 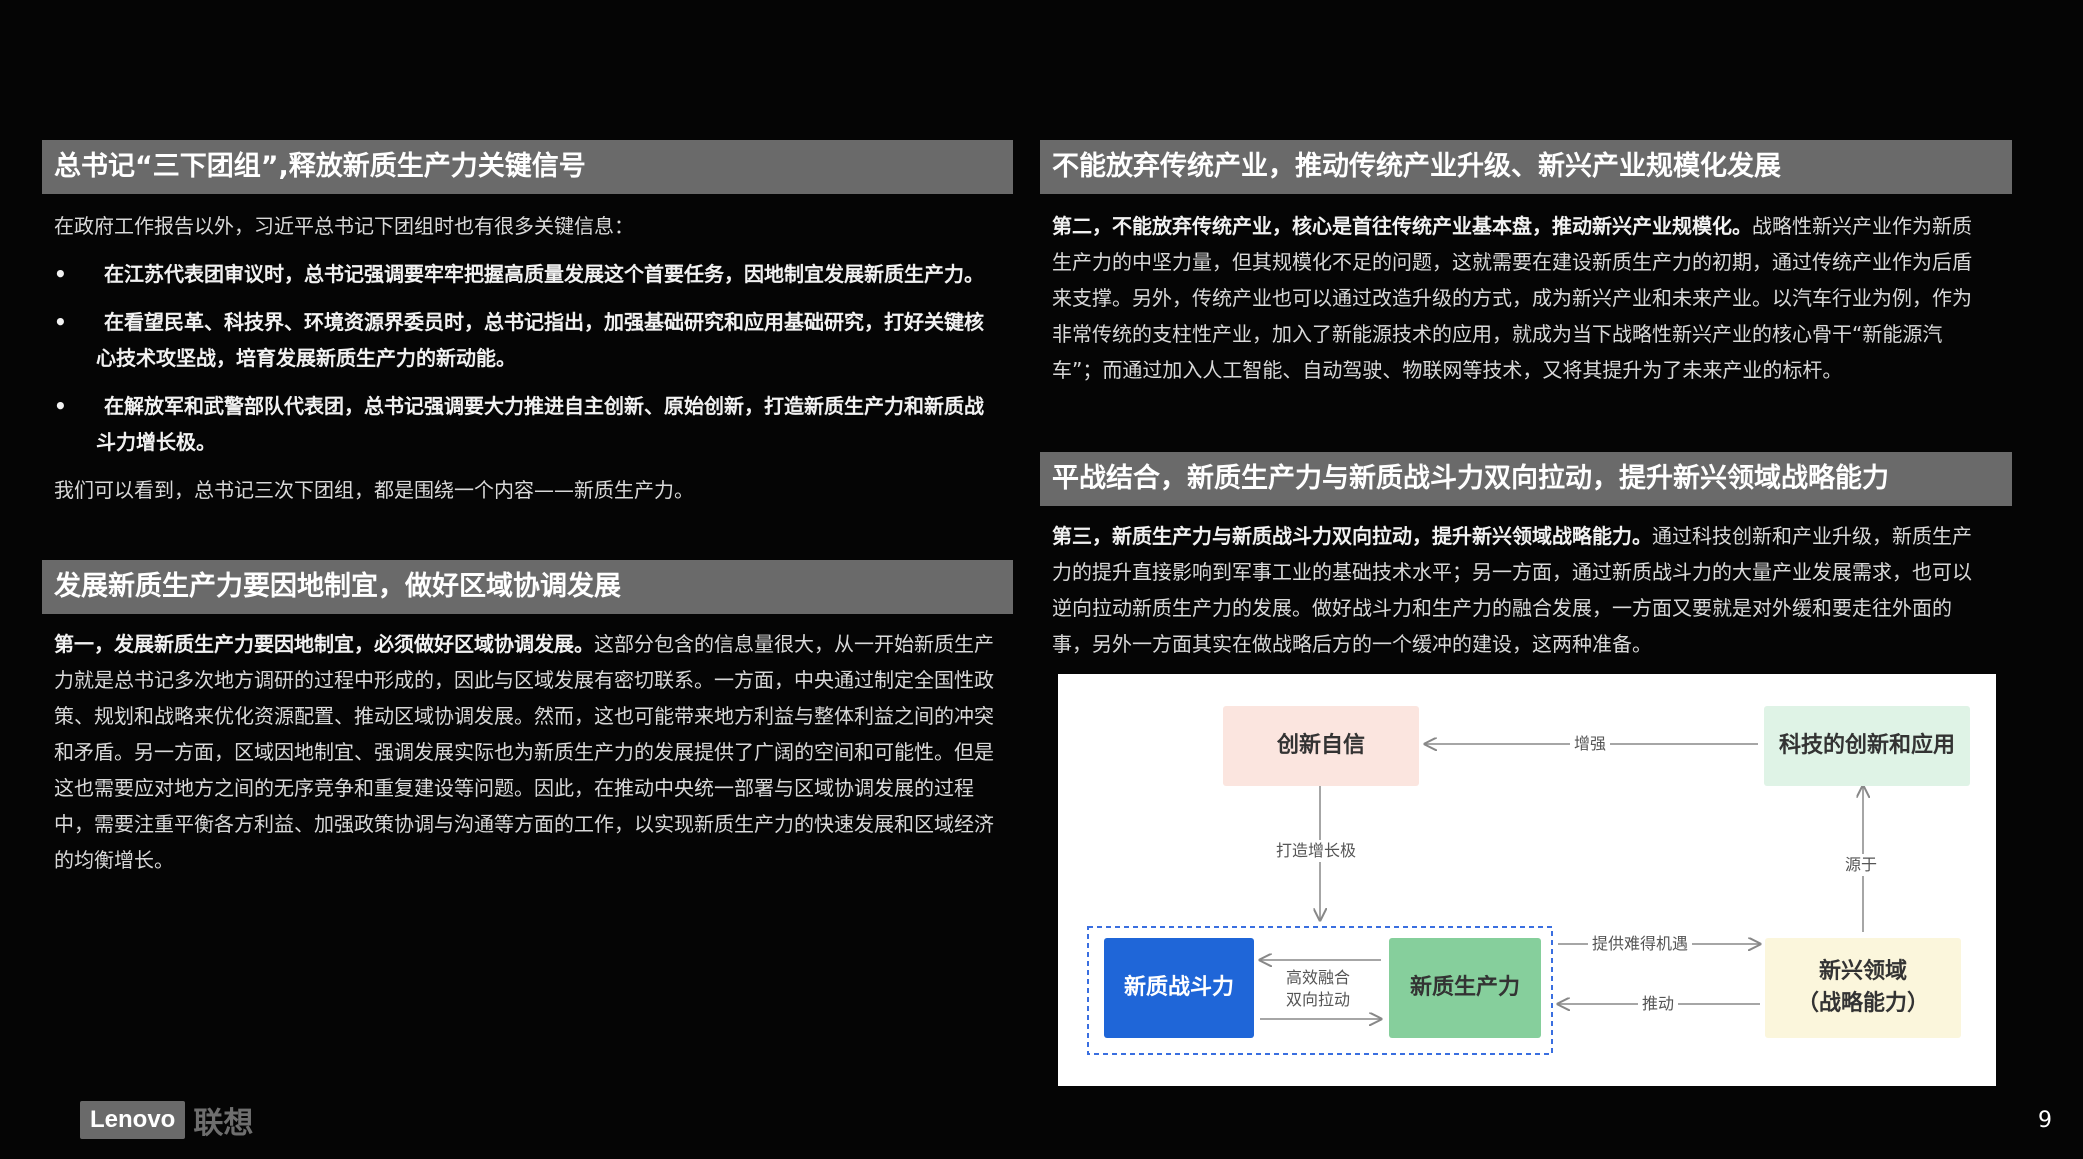 I want to click on panel-title-regional: 发展新质生产力要因地制宜，做好区域协调发展, so click(x=527, y=587).